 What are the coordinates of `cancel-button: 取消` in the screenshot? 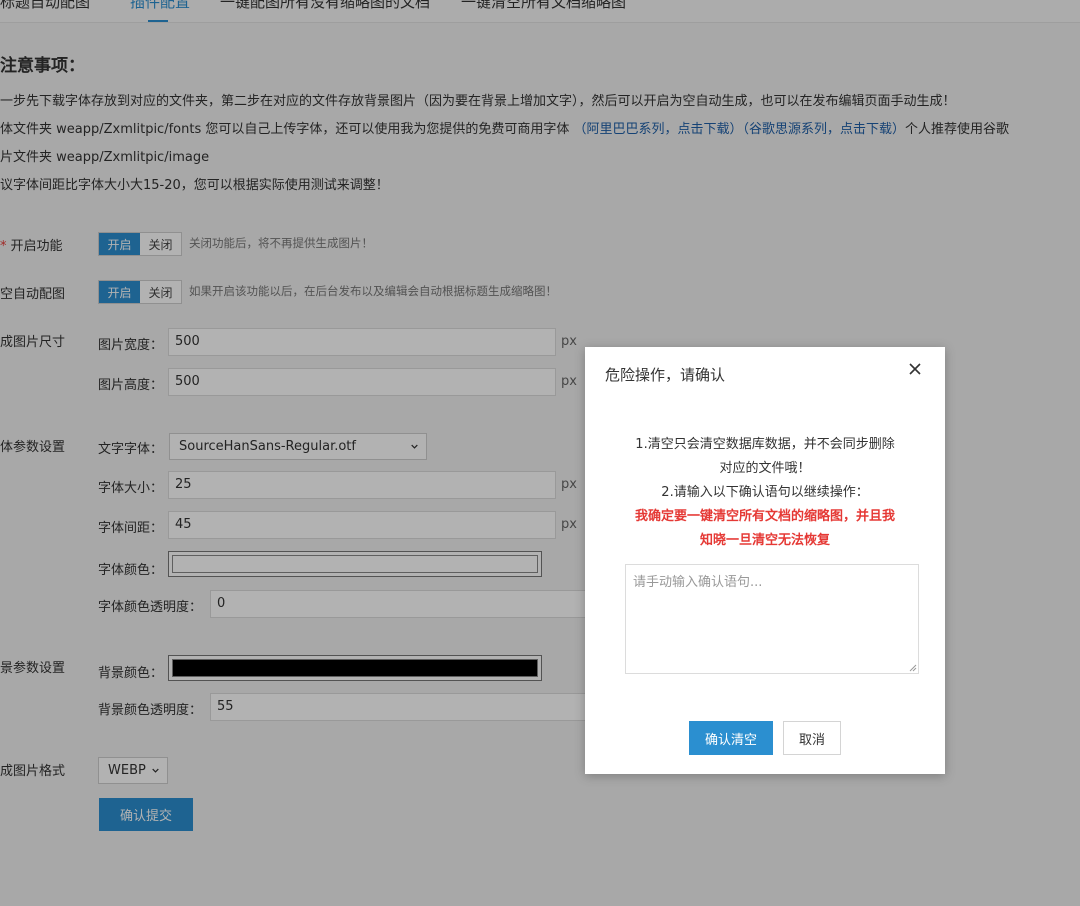 It's located at (812, 738).